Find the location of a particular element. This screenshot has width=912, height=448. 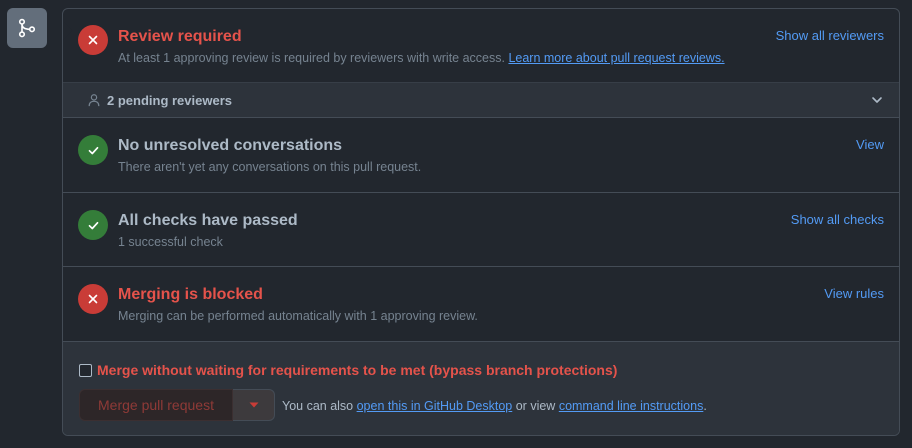

command-line-instructions-link: command line instructions is located at coordinates (631, 406).